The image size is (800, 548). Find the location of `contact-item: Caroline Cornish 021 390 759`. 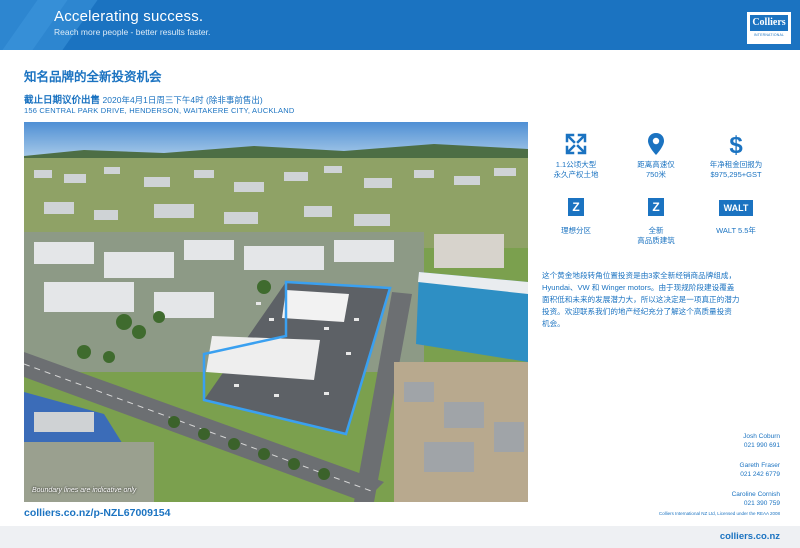

contact-item: Caroline Cornish 021 390 759 is located at coordinates (720, 499).